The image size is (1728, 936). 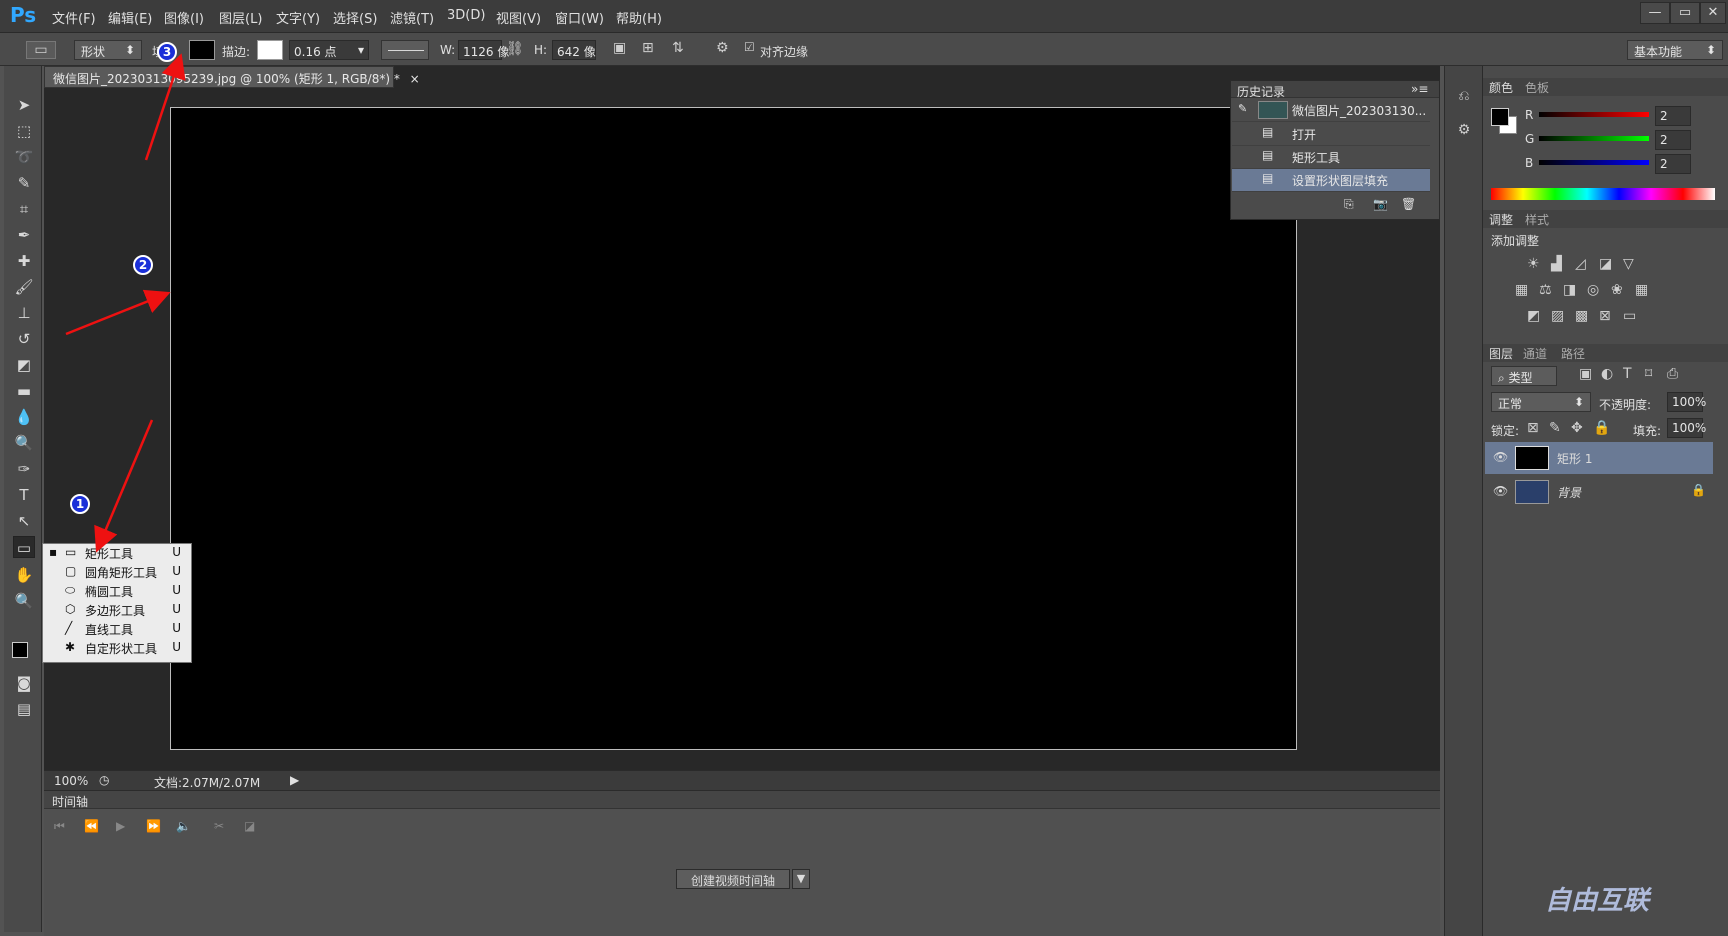 What do you see at coordinates (1580, 264) in the screenshot?
I see `curves-icon: ◿` at bounding box center [1580, 264].